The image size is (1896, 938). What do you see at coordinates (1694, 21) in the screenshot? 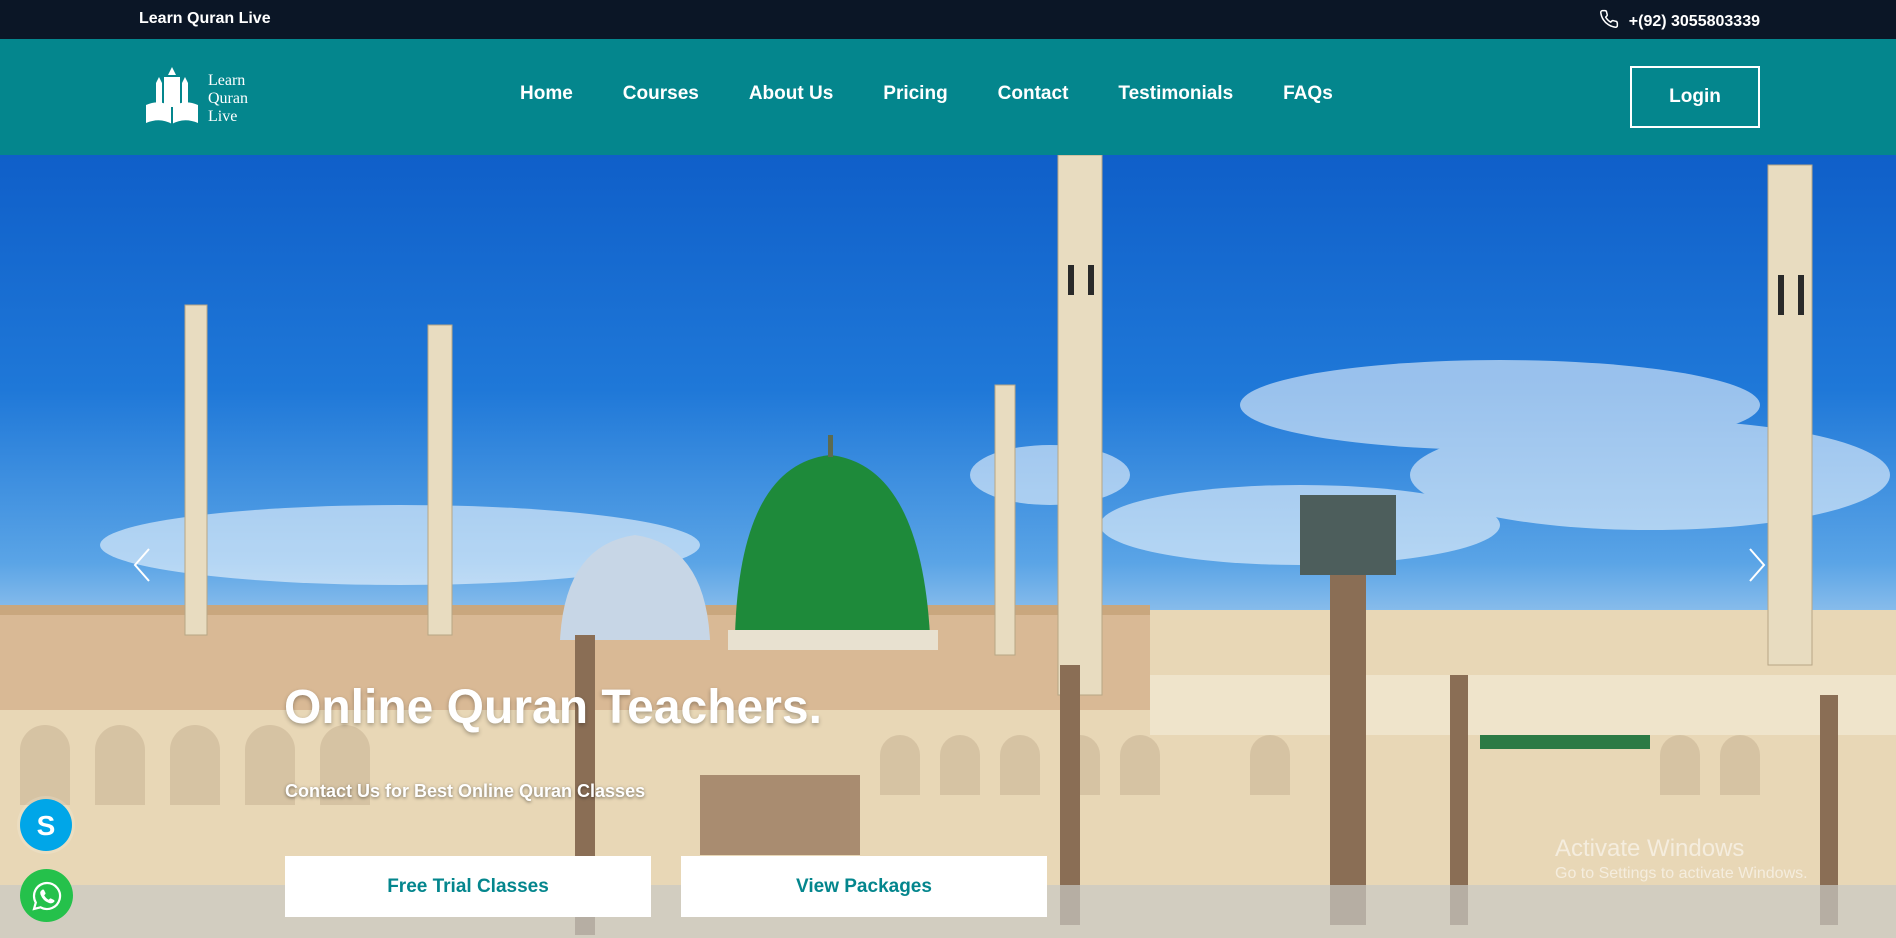
I see `phone-number: +(92) 3055803339` at bounding box center [1694, 21].